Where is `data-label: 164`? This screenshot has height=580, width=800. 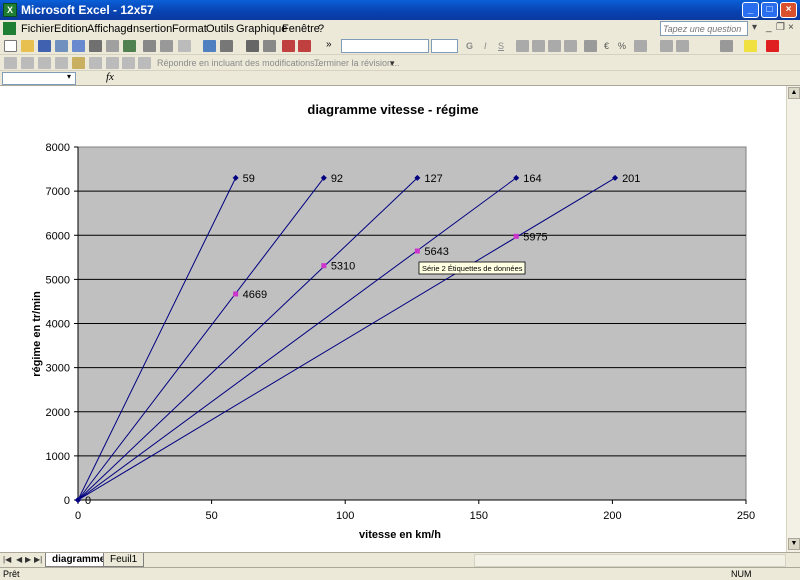 data-label: 164 is located at coordinates (532, 179).